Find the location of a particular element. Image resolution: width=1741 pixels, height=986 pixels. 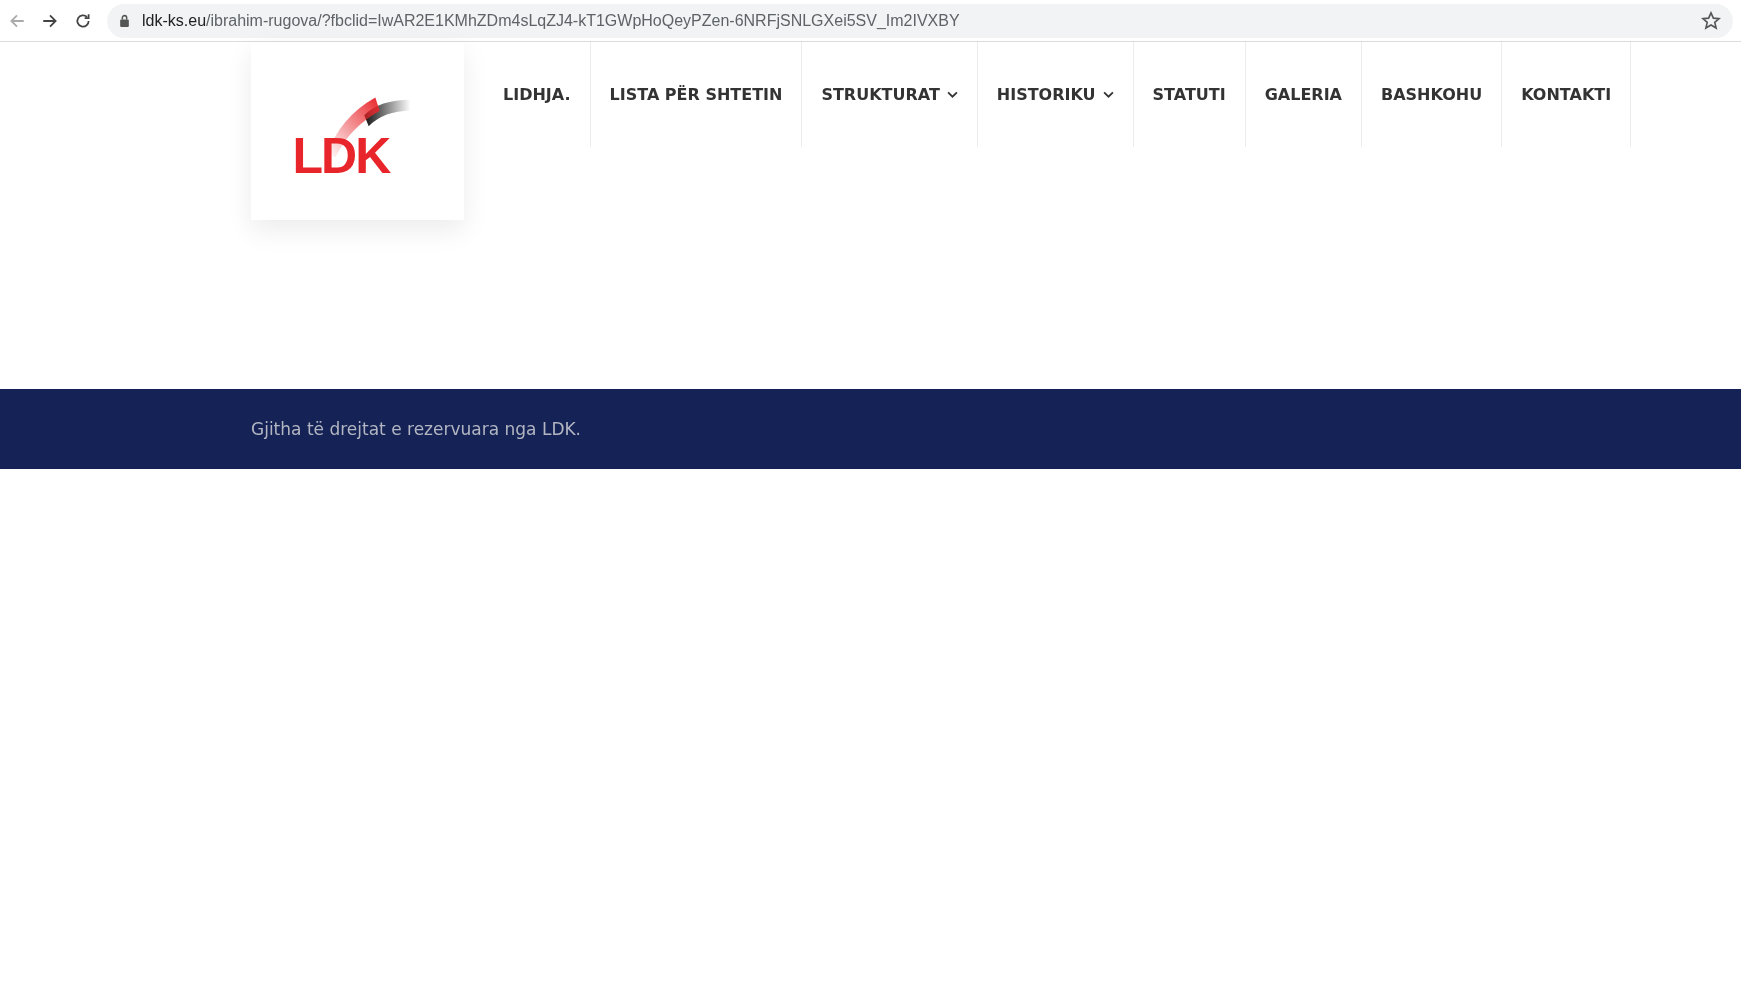

url-path-text: /ibrahim-rugova/?fbclid=IwAR2E1KMhZDm4sLqZJ4-kT1GWpHoQeyPZen-6NRFjSNLGXei5SV_Im2IVXBY is located at coordinates (583, 20).